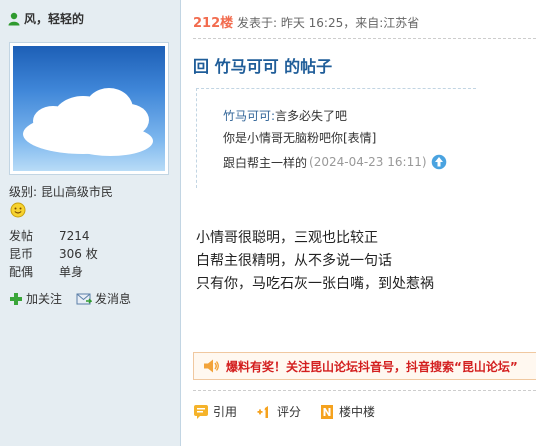 This screenshot has height=446, width=536. What do you see at coordinates (328, 23) in the screenshot?
I see `post-meta-text: 发表于: 昨天 16:25，来自:江苏省` at bounding box center [328, 23].